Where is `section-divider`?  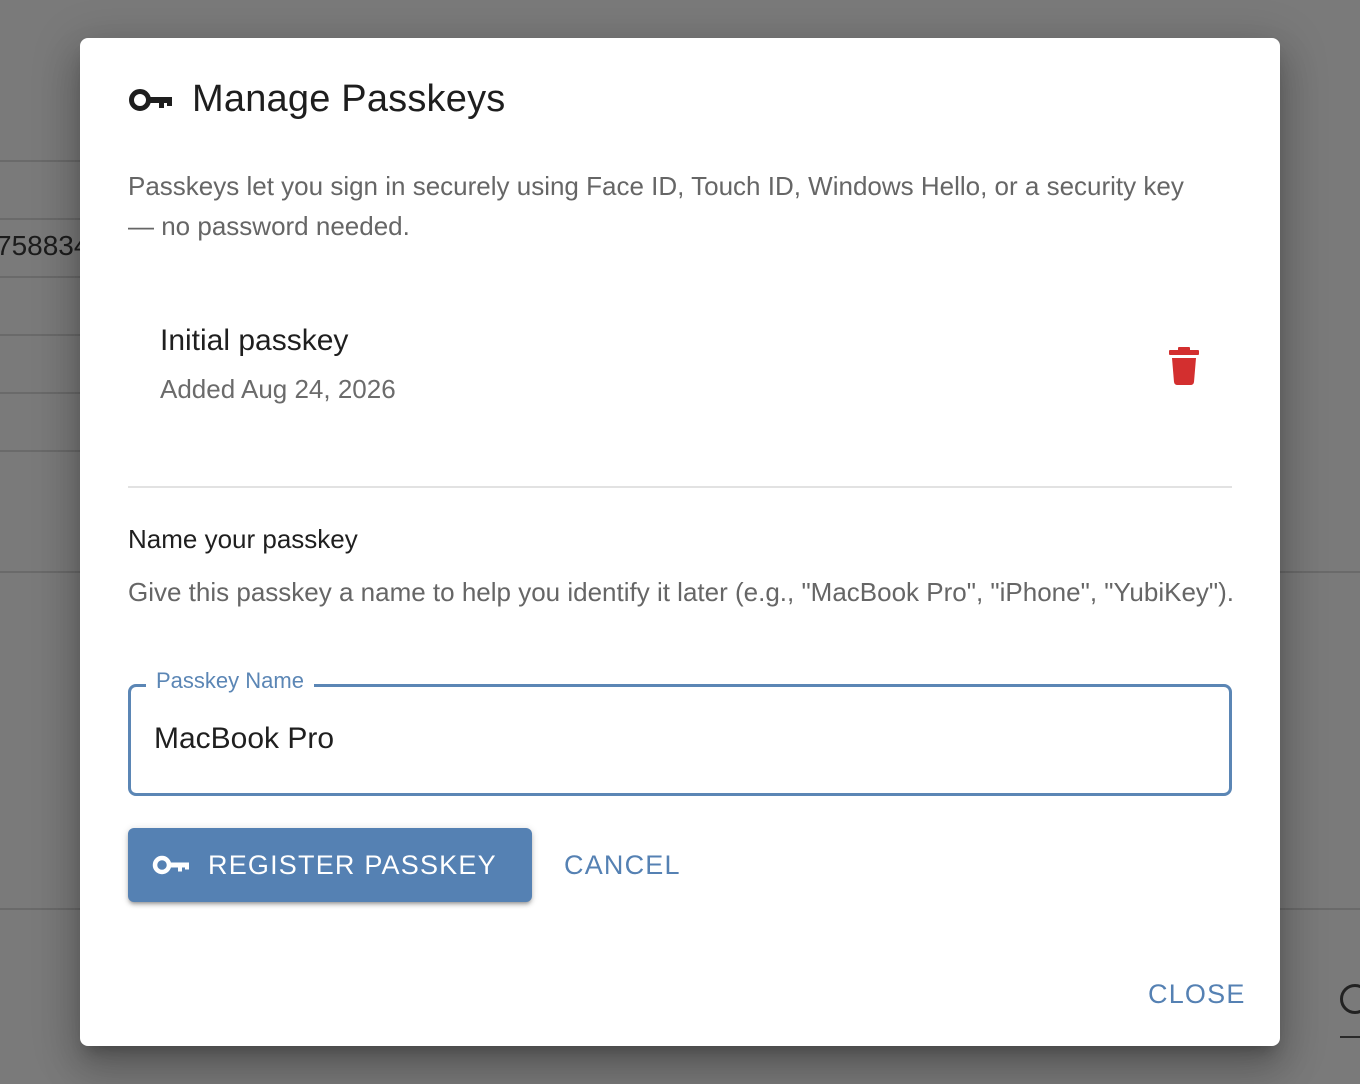
section-divider is located at coordinates (680, 487).